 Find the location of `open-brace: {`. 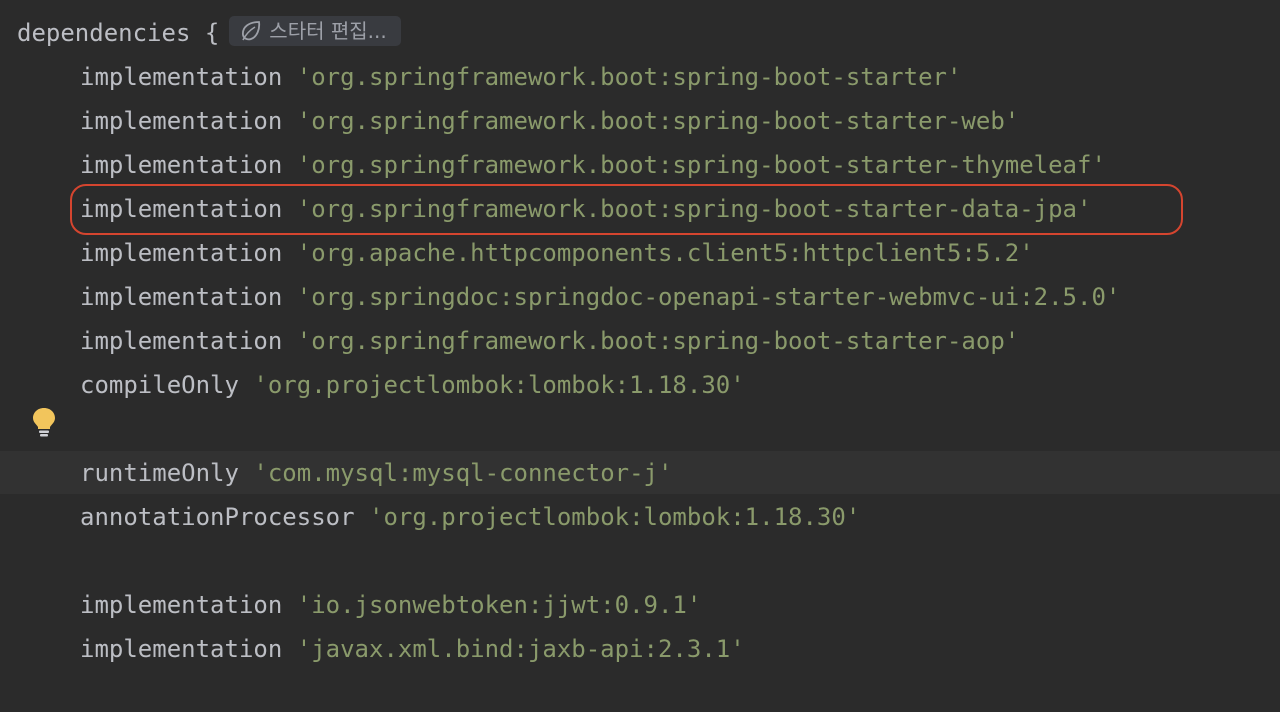

open-brace: { is located at coordinates (212, 33).